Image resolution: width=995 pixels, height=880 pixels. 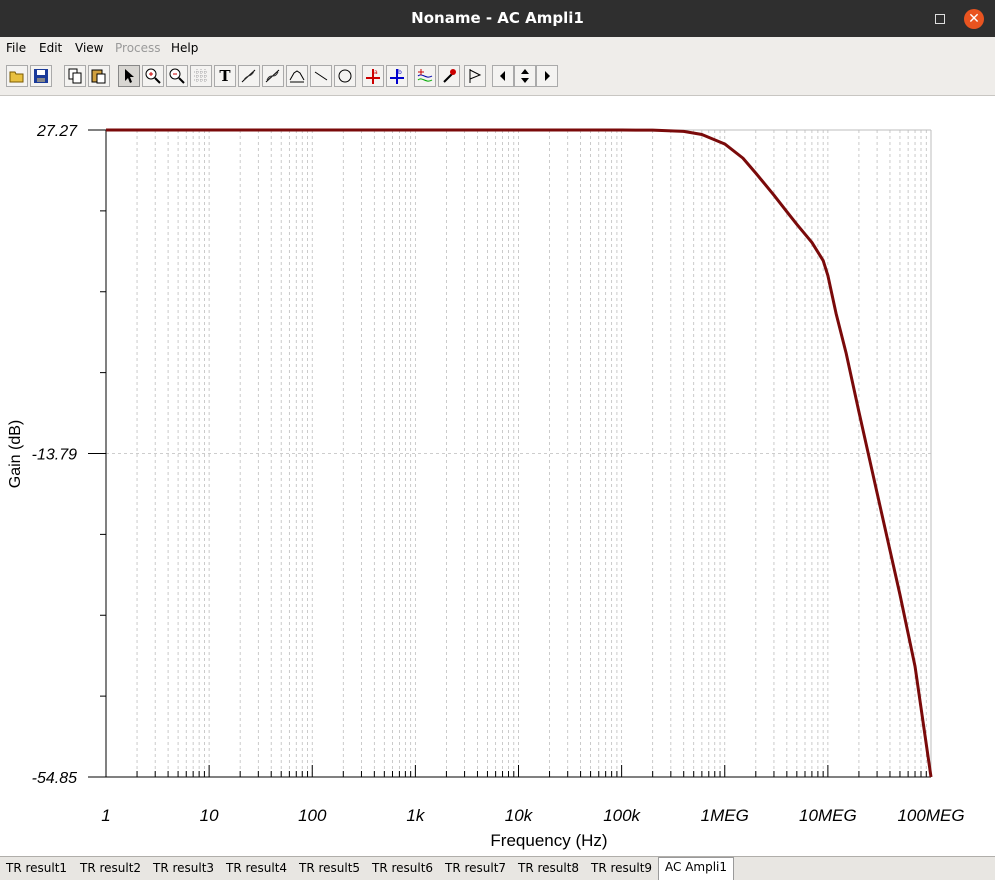 What do you see at coordinates (201, 76) in the screenshot?
I see `grid-icon` at bounding box center [201, 76].